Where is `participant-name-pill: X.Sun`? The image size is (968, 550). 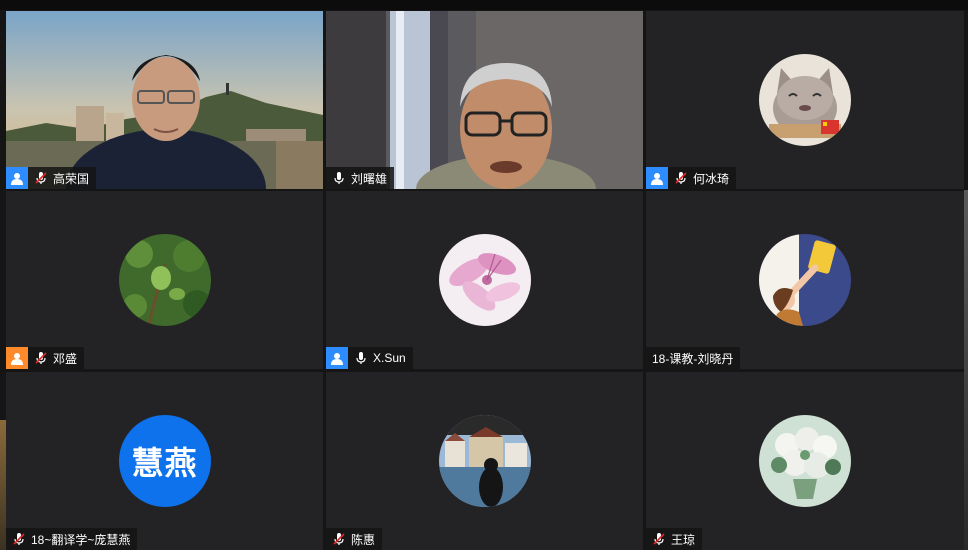 participant-name-pill: X.Sun is located at coordinates (380, 358).